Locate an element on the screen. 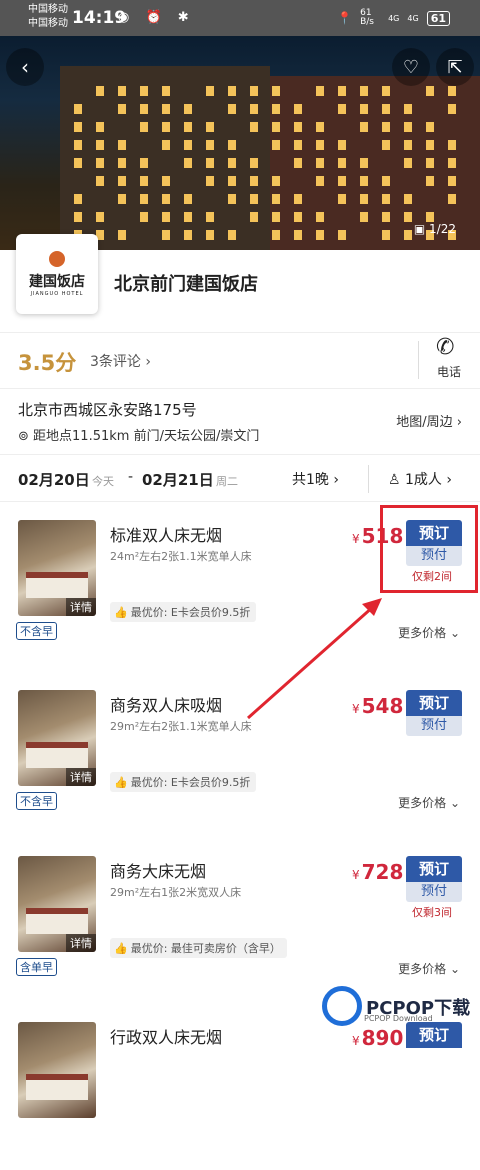 The image size is (480, 1170). phone-button: 电话 is located at coordinates (449, 371).